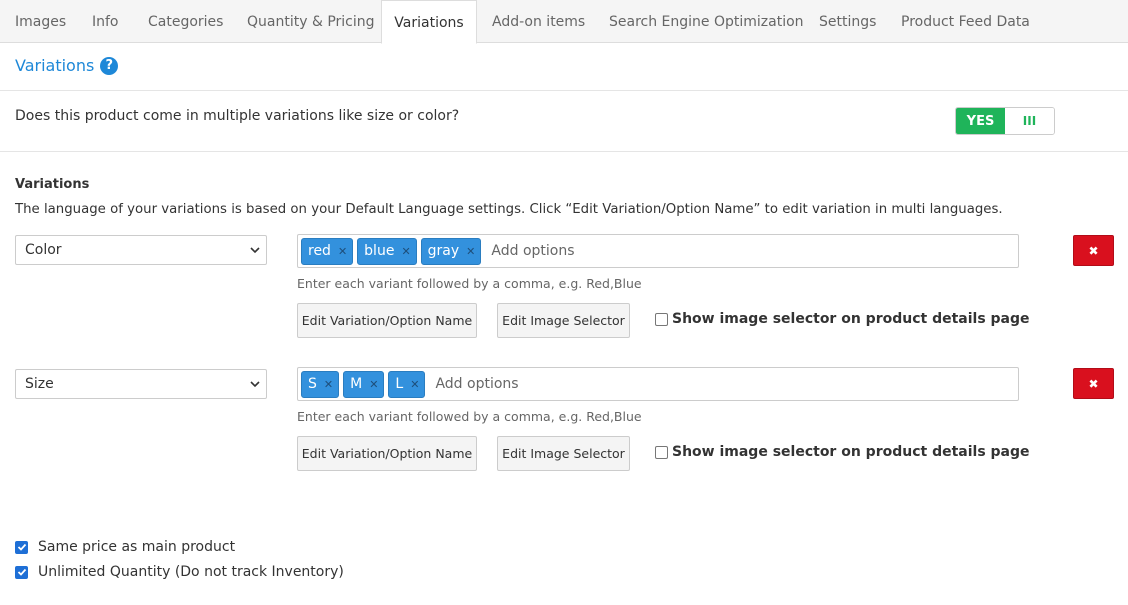  What do you see at coordinates (141, 250) in the screenshot?
I see `variation-type-select-color: Color` at bounding box center [141, 250].